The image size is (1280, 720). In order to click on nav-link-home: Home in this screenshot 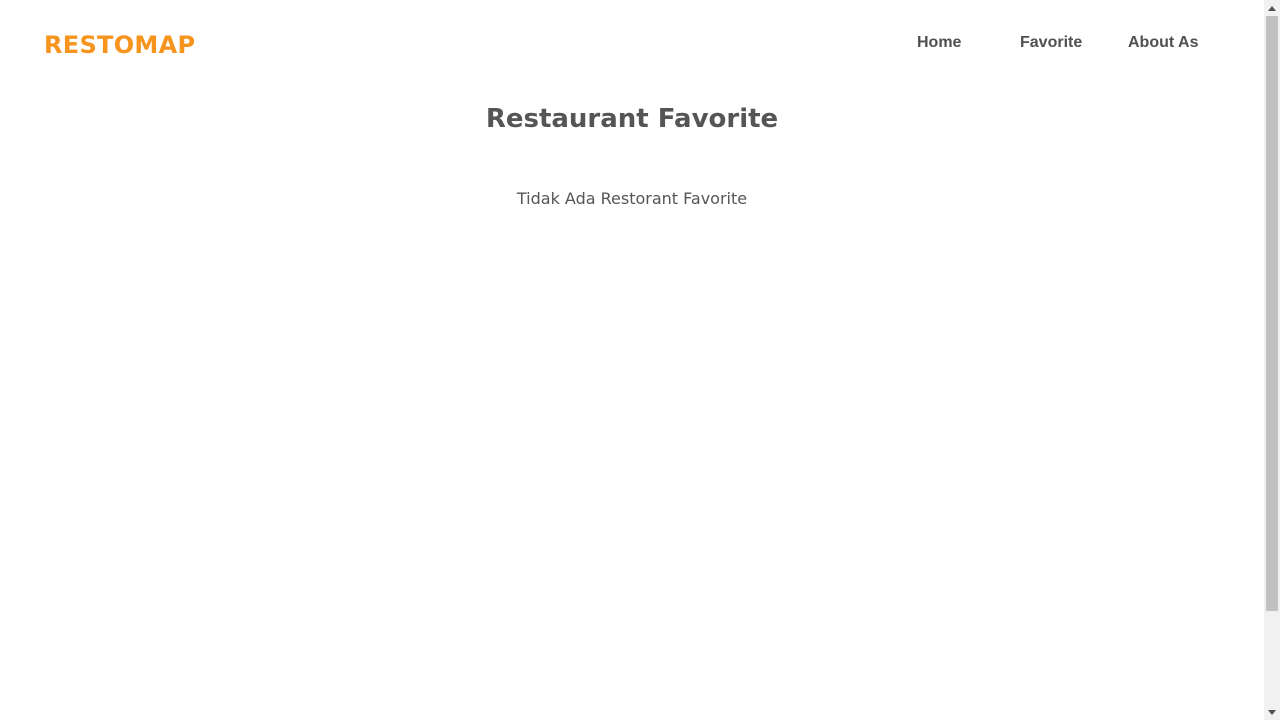, I will do `click(939, 43)`.